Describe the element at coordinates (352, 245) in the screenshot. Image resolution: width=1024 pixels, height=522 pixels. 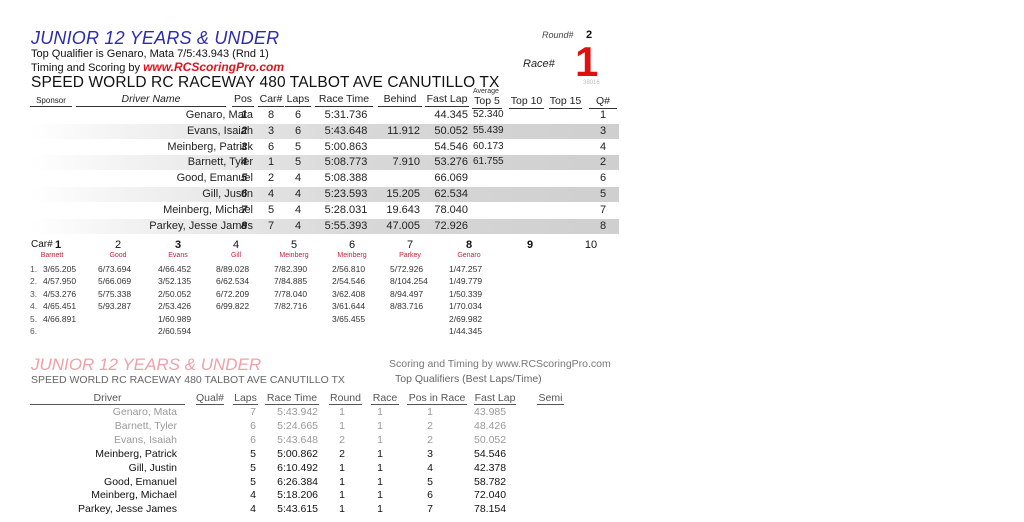
I see `car-column-number: 6` at that location.